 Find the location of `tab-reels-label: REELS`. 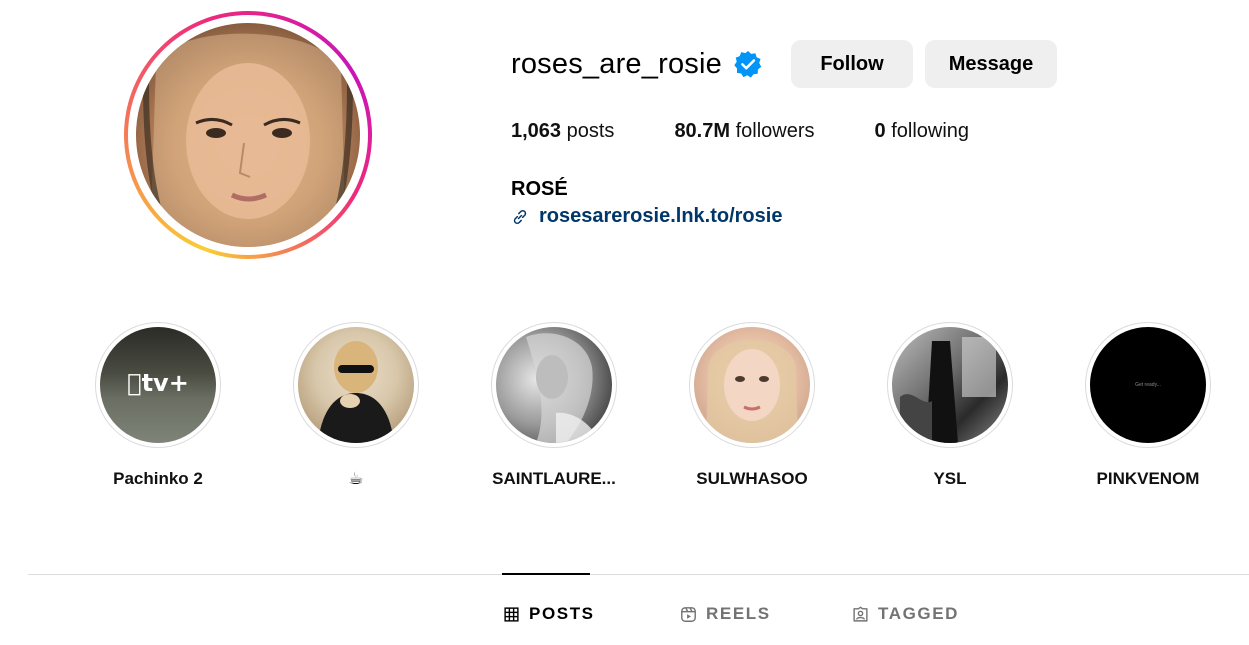

tab-reels-label: REELS is located at coordinates (738, 613).